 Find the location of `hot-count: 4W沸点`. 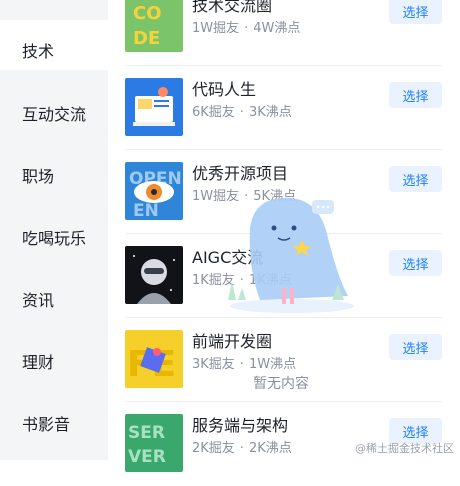

hot-count: 4W沸点 is located at coordinates (277, 28).